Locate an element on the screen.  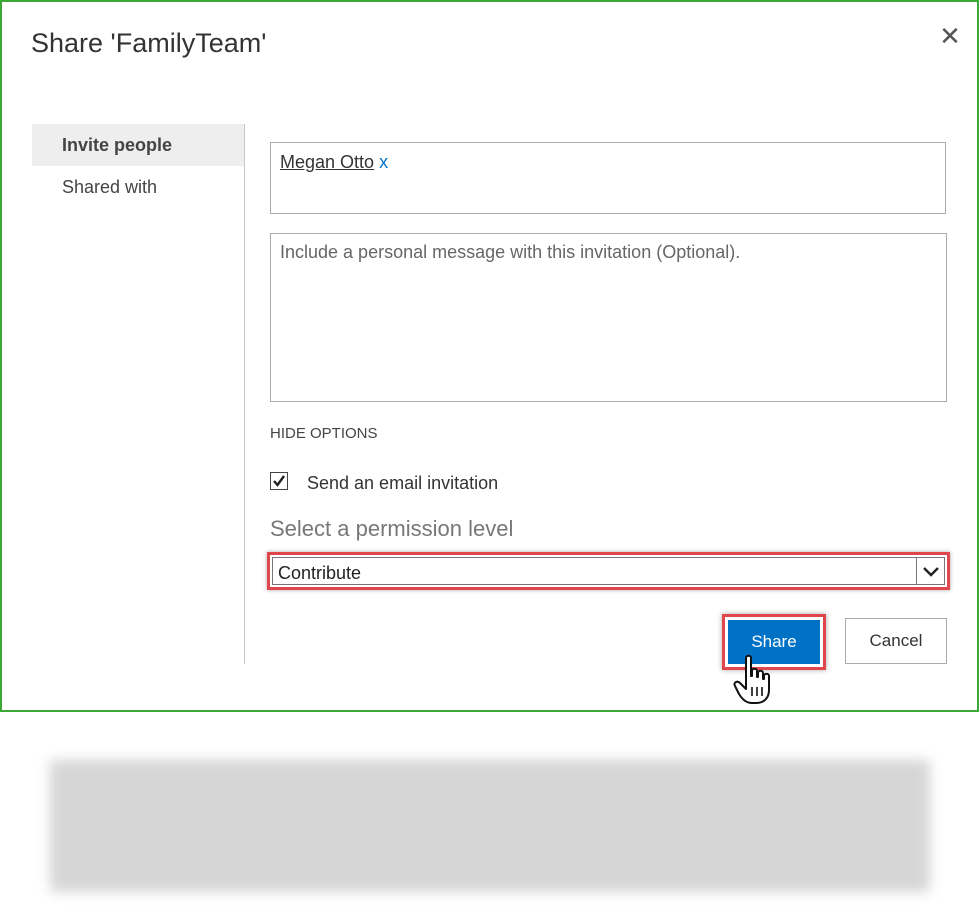
checkmark-icon is located at coordinates (279, 481).